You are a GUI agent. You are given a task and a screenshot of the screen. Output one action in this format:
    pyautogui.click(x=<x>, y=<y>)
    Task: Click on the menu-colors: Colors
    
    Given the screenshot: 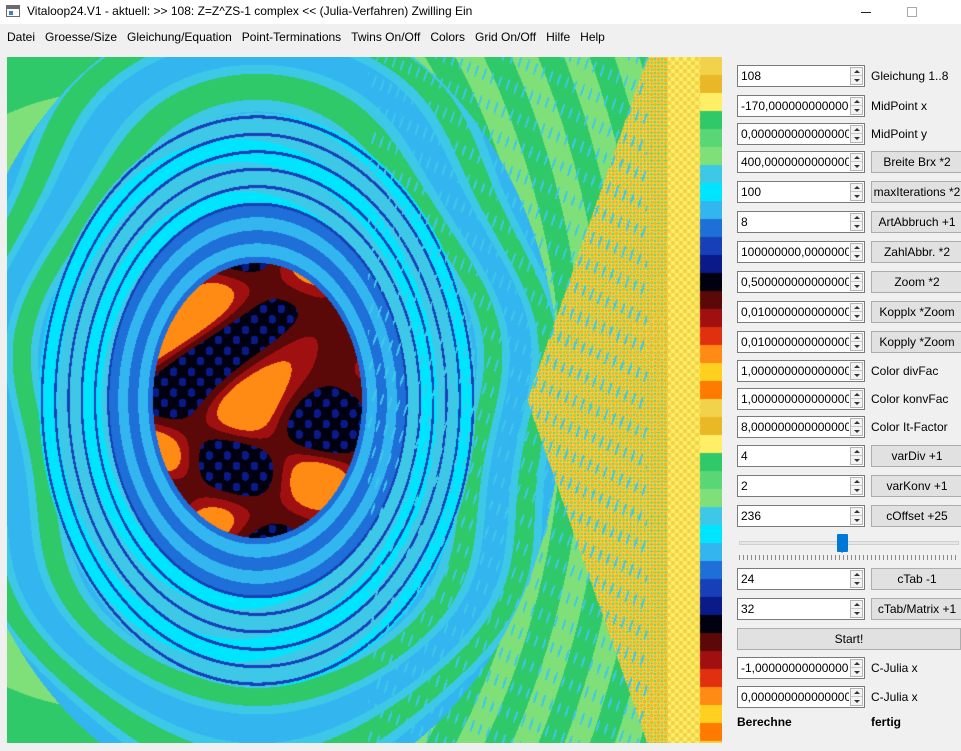 What is the action you would take?
    pyautogui.click(x=447, y=37)
    